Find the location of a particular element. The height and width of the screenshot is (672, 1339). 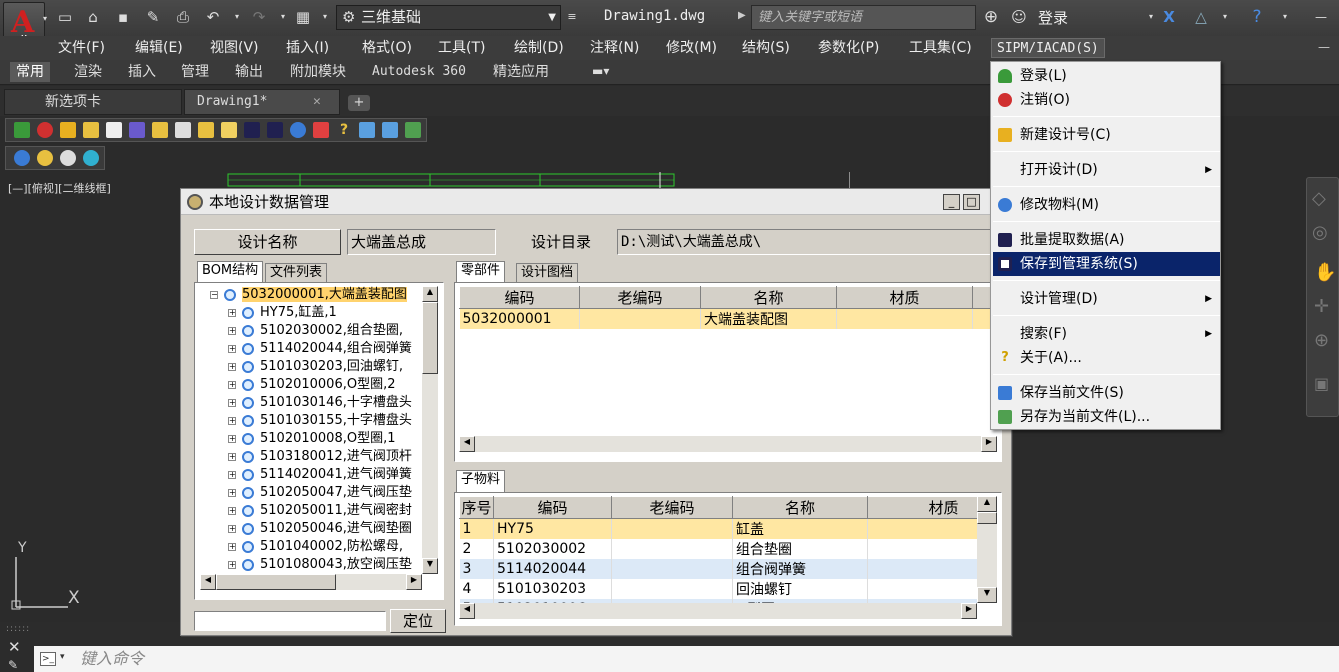

locate-input is located at coordinates (290, 621).